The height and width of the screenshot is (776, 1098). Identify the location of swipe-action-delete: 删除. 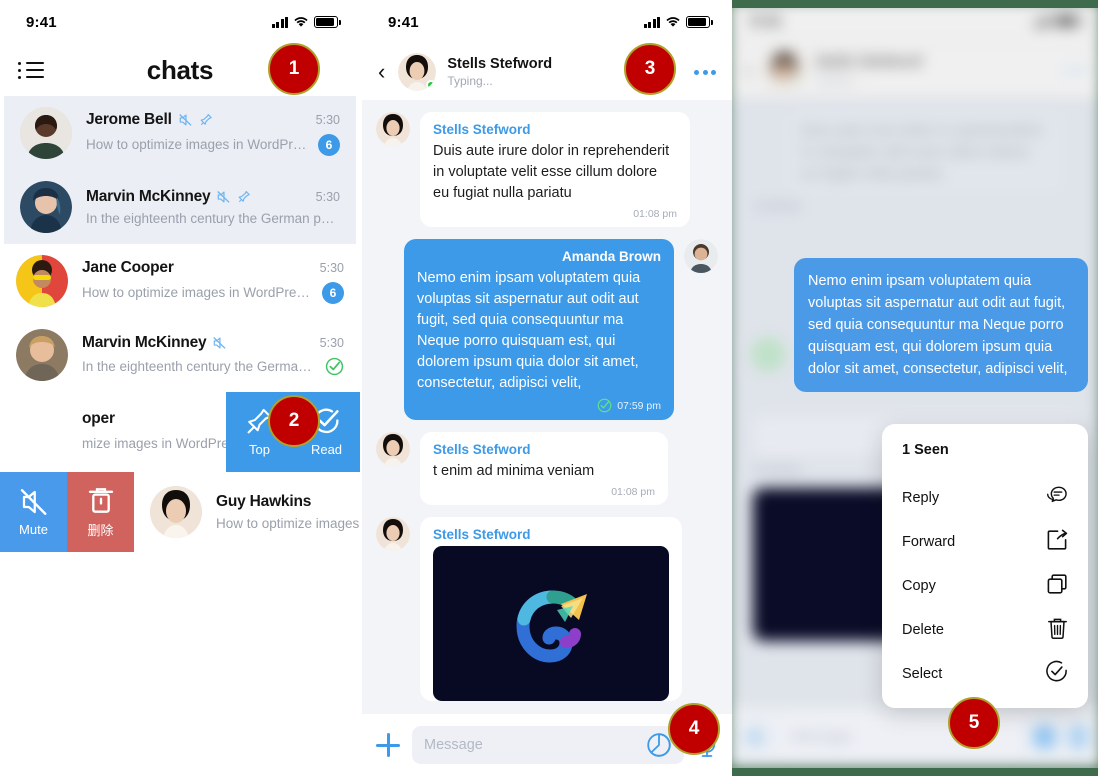
(100, 512).